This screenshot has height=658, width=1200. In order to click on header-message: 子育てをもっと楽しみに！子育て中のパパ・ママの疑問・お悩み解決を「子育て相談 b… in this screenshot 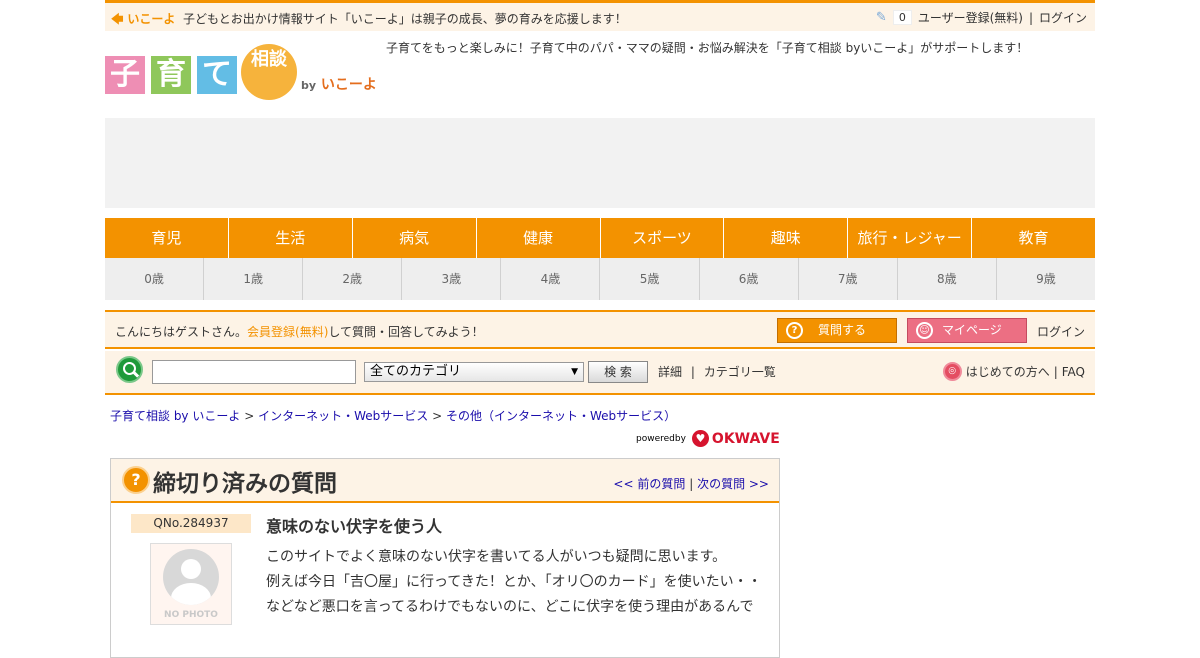, I will do `click(707, 48)`.